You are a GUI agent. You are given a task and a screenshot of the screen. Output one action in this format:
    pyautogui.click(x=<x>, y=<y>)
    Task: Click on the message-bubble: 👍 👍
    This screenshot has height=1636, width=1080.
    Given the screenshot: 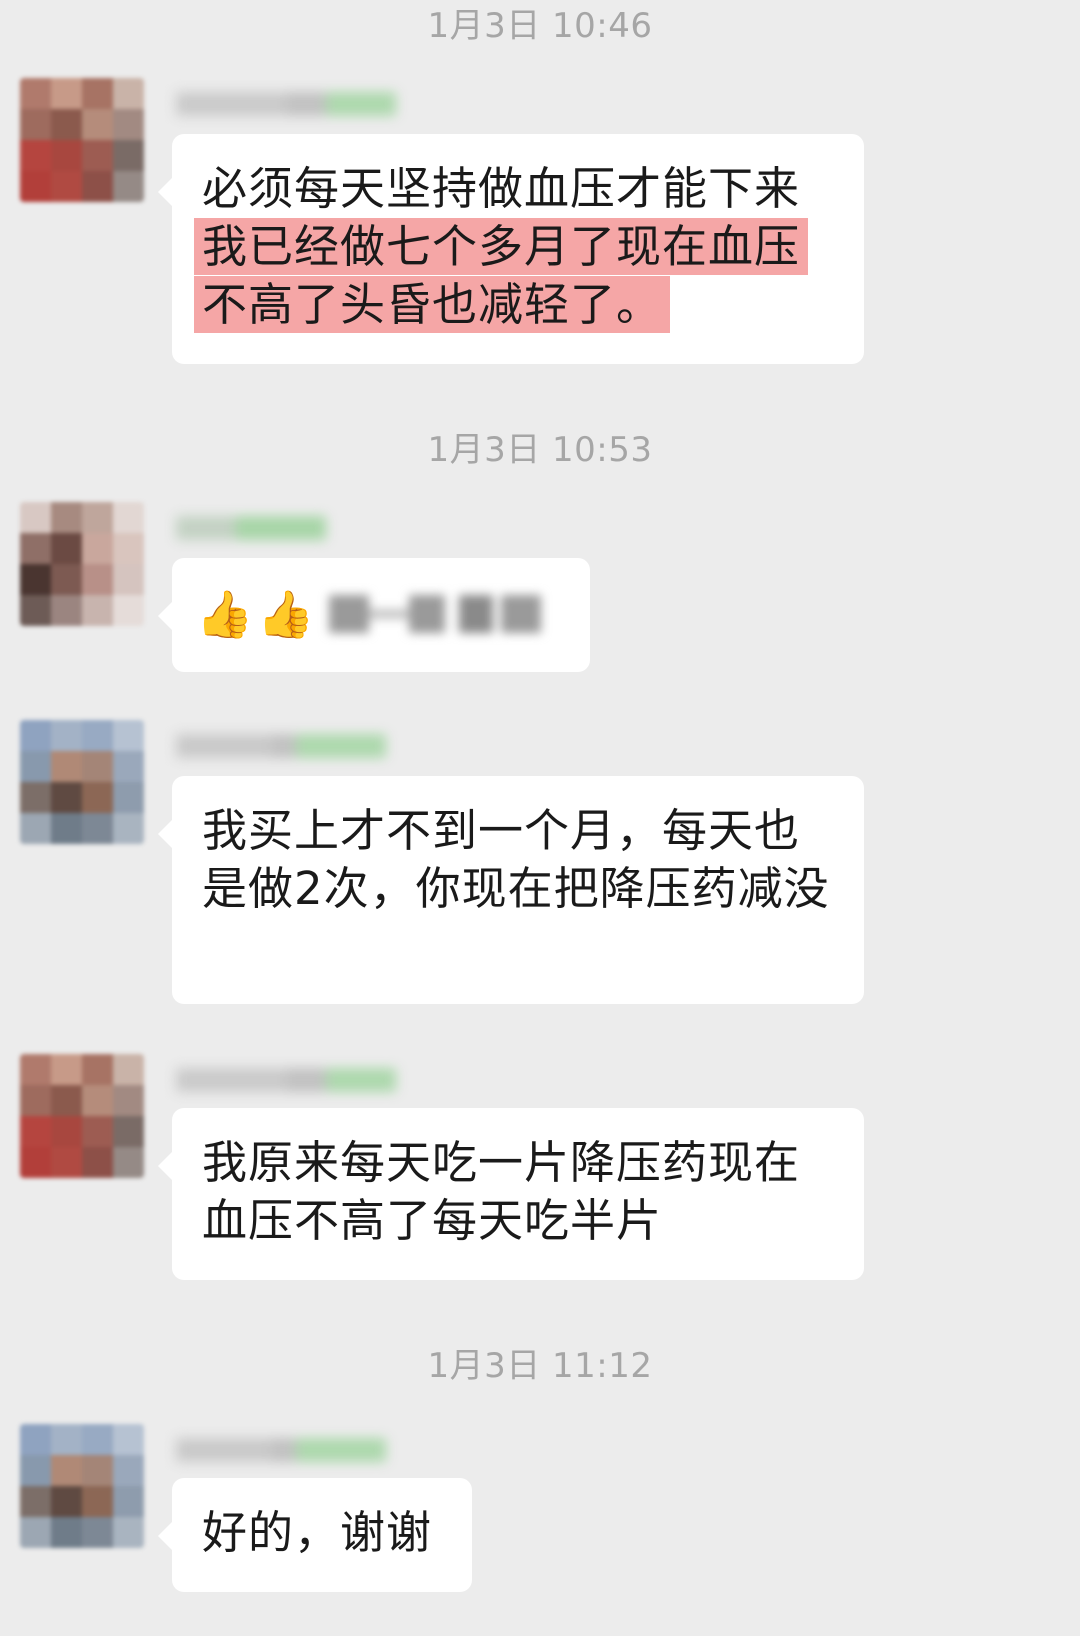 What is the action you would take?
    pyautogui.click(x=374, y=615)
    